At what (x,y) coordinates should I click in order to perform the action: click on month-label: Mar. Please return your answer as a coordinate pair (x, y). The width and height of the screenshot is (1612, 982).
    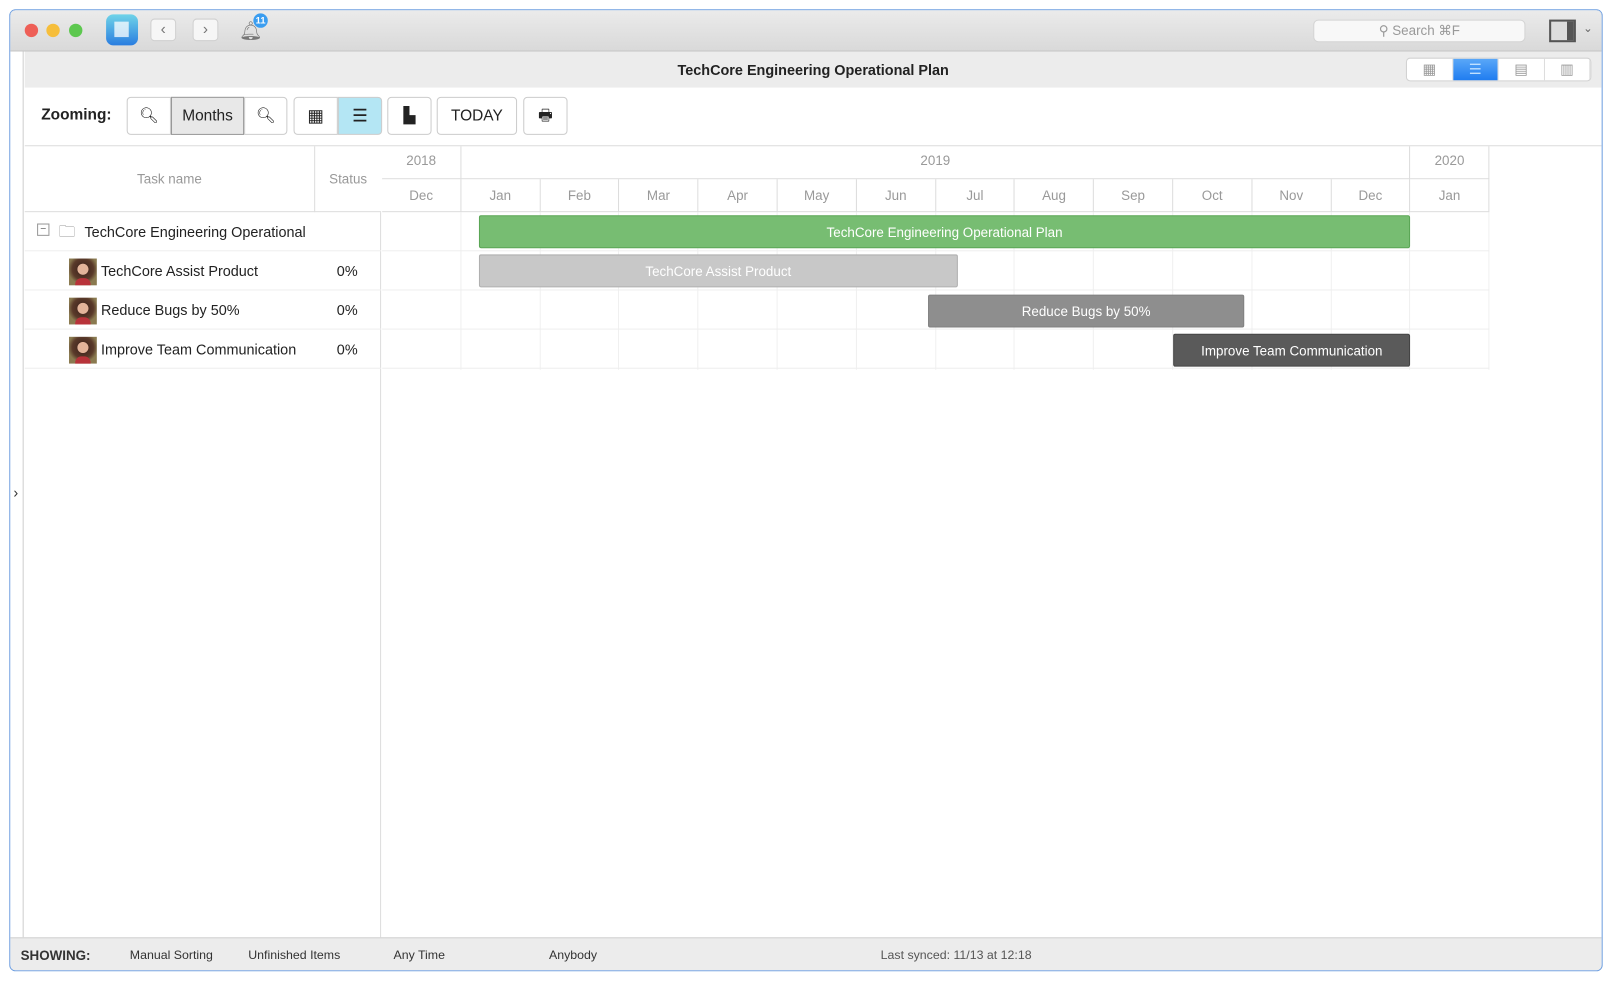
    Looking at the image, I should click on (659, 196).